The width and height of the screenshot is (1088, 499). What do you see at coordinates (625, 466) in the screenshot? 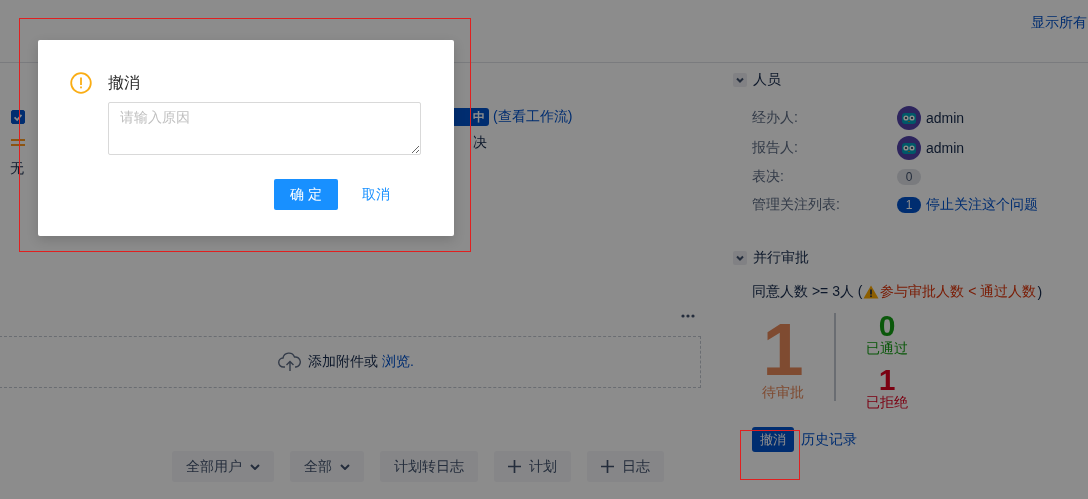
I see `toolbar-button: 日志` at bounding box center [625, 466].